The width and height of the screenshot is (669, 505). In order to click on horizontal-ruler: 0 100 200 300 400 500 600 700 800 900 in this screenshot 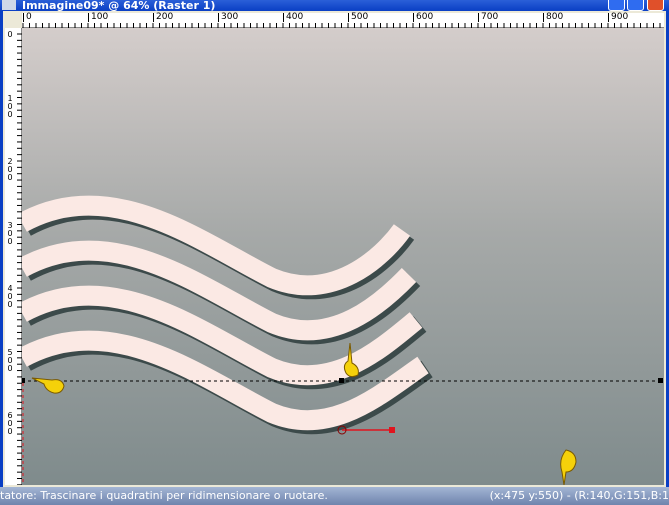, I will do `click(343, 20)`.